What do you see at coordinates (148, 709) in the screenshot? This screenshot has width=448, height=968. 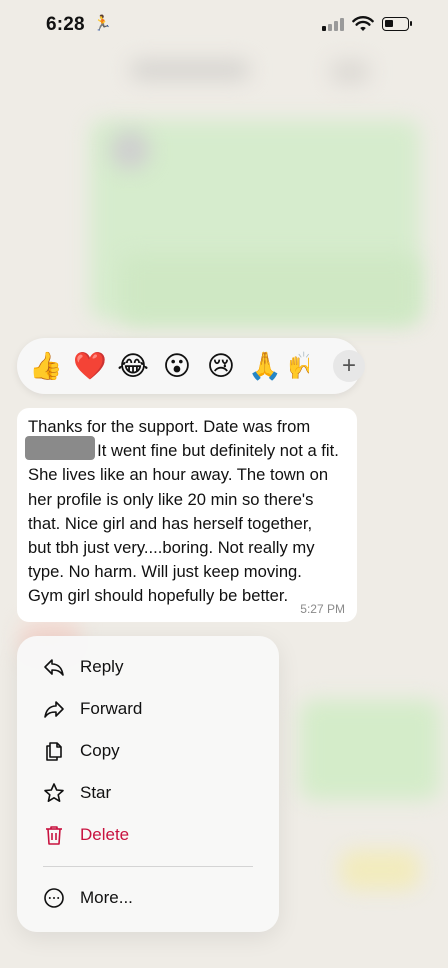 I see `forward-menu-item: Forward` at bounding box center [148, 709].